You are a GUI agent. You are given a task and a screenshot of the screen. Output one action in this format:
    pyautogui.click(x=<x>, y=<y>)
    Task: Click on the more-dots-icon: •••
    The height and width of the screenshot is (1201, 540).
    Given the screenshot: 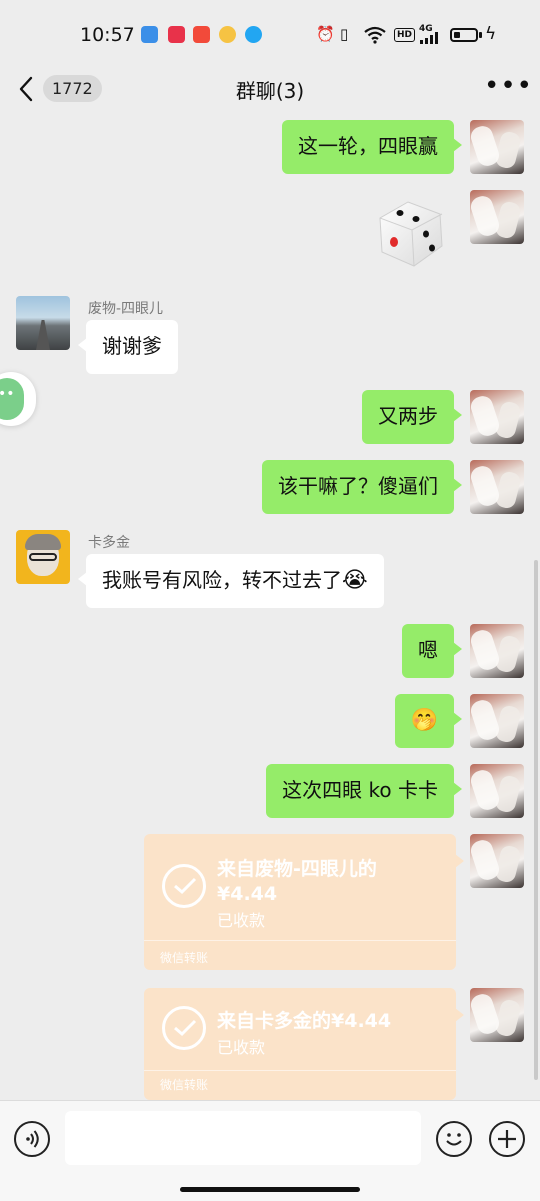 What is the action you would take?
    pyautogui.click(x=508, y=86)
    